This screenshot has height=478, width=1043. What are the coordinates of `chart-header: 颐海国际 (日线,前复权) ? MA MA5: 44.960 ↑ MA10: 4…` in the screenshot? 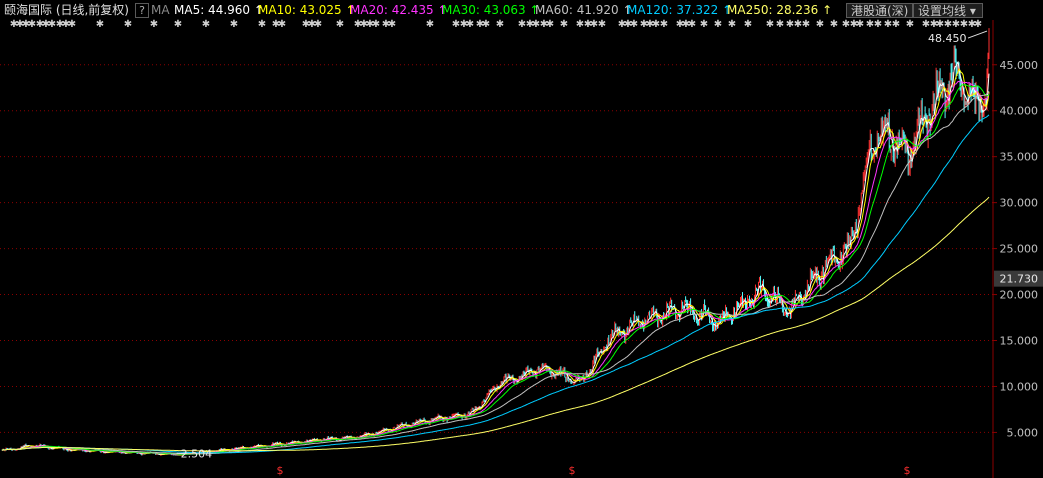 It's located at (521, 10).